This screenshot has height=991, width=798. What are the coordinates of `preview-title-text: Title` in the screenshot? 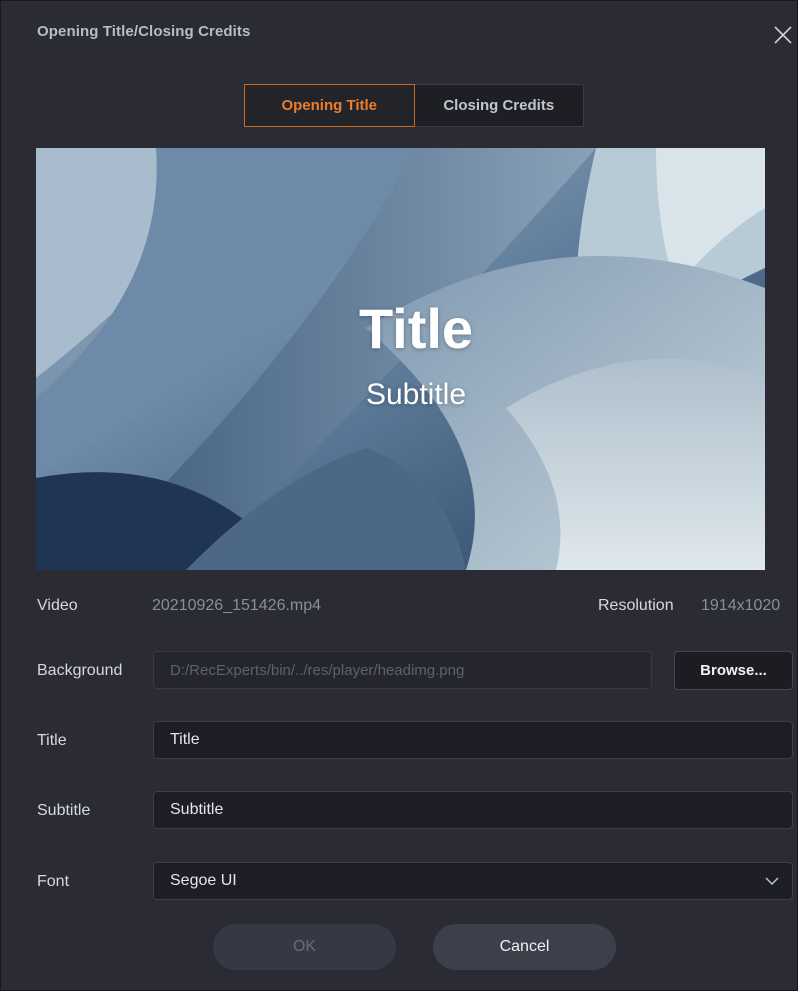 It's located at (416, 328).